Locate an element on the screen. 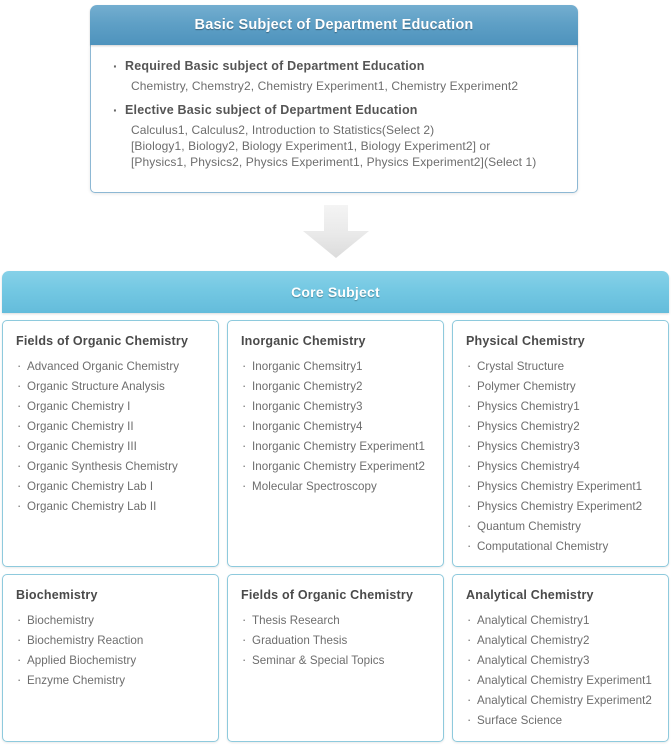  list-item: Inorganic Chemistry3 is located at coordinates (337, 406).